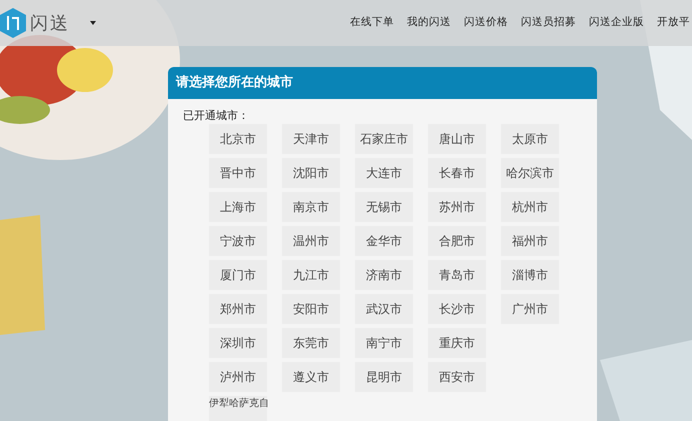 This screenshot has height=421, width=692. What do you see at coordinates (384, 207) in the screenshot?
I see `city-button: 无锡市` at bounding box center [384, 207].